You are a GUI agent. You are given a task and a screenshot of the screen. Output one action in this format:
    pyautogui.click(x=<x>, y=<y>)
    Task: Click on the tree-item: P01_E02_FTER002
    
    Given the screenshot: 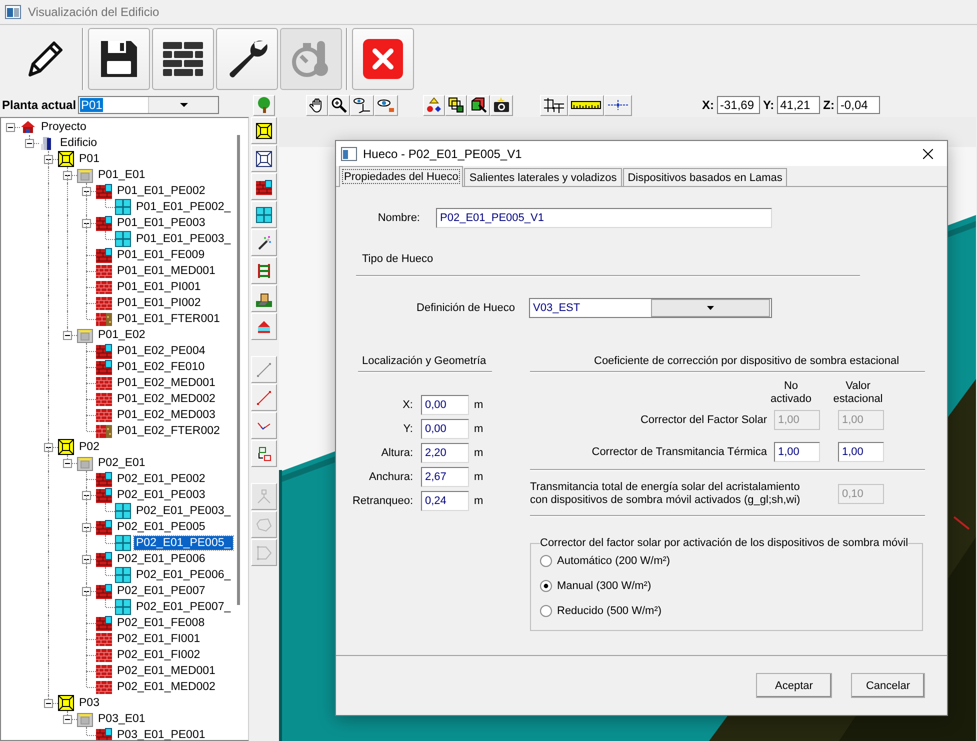 What is the action you would take?
    pyautogui.click(x=168, y=431)
    